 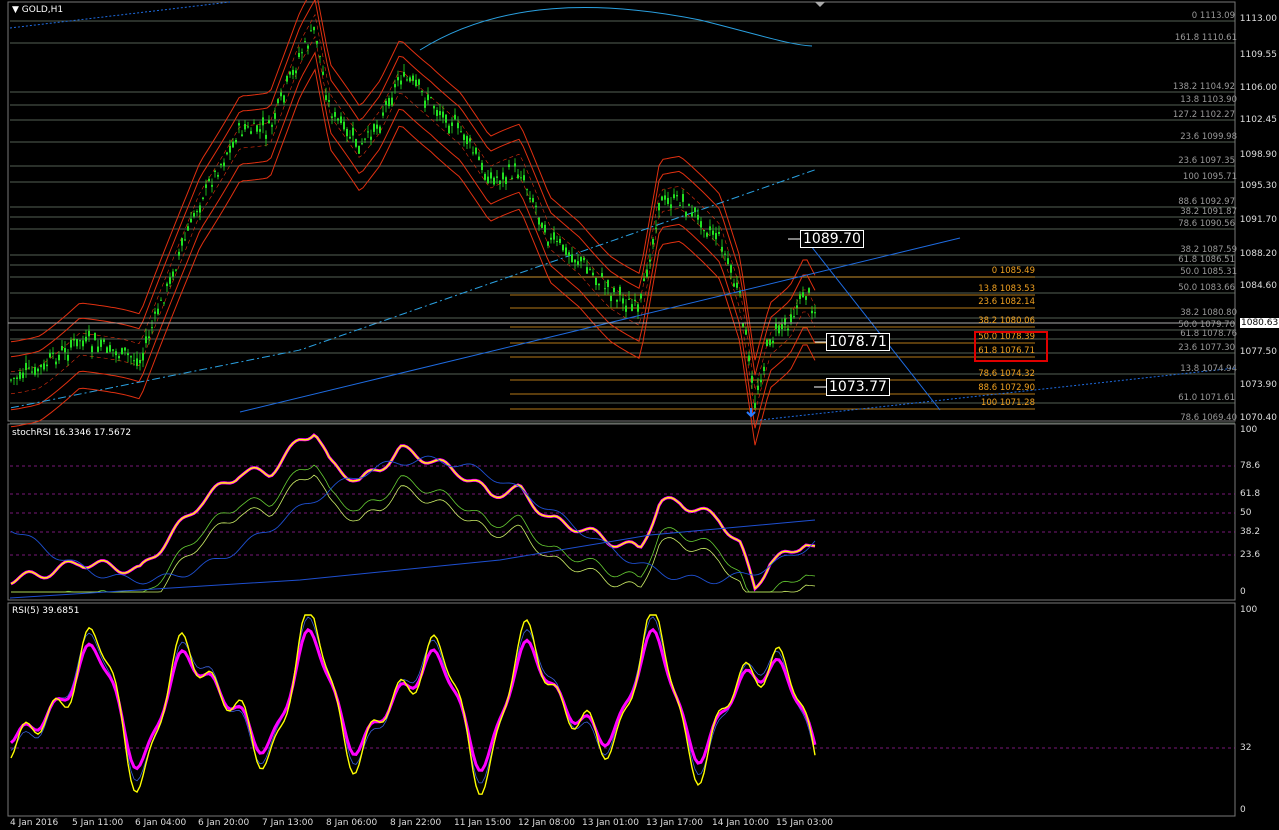 What do you see at coordinates (1250, 466) in the screenshot?
I see `stoch-tick-label: 78.6` at bounding box center [1250, 466].